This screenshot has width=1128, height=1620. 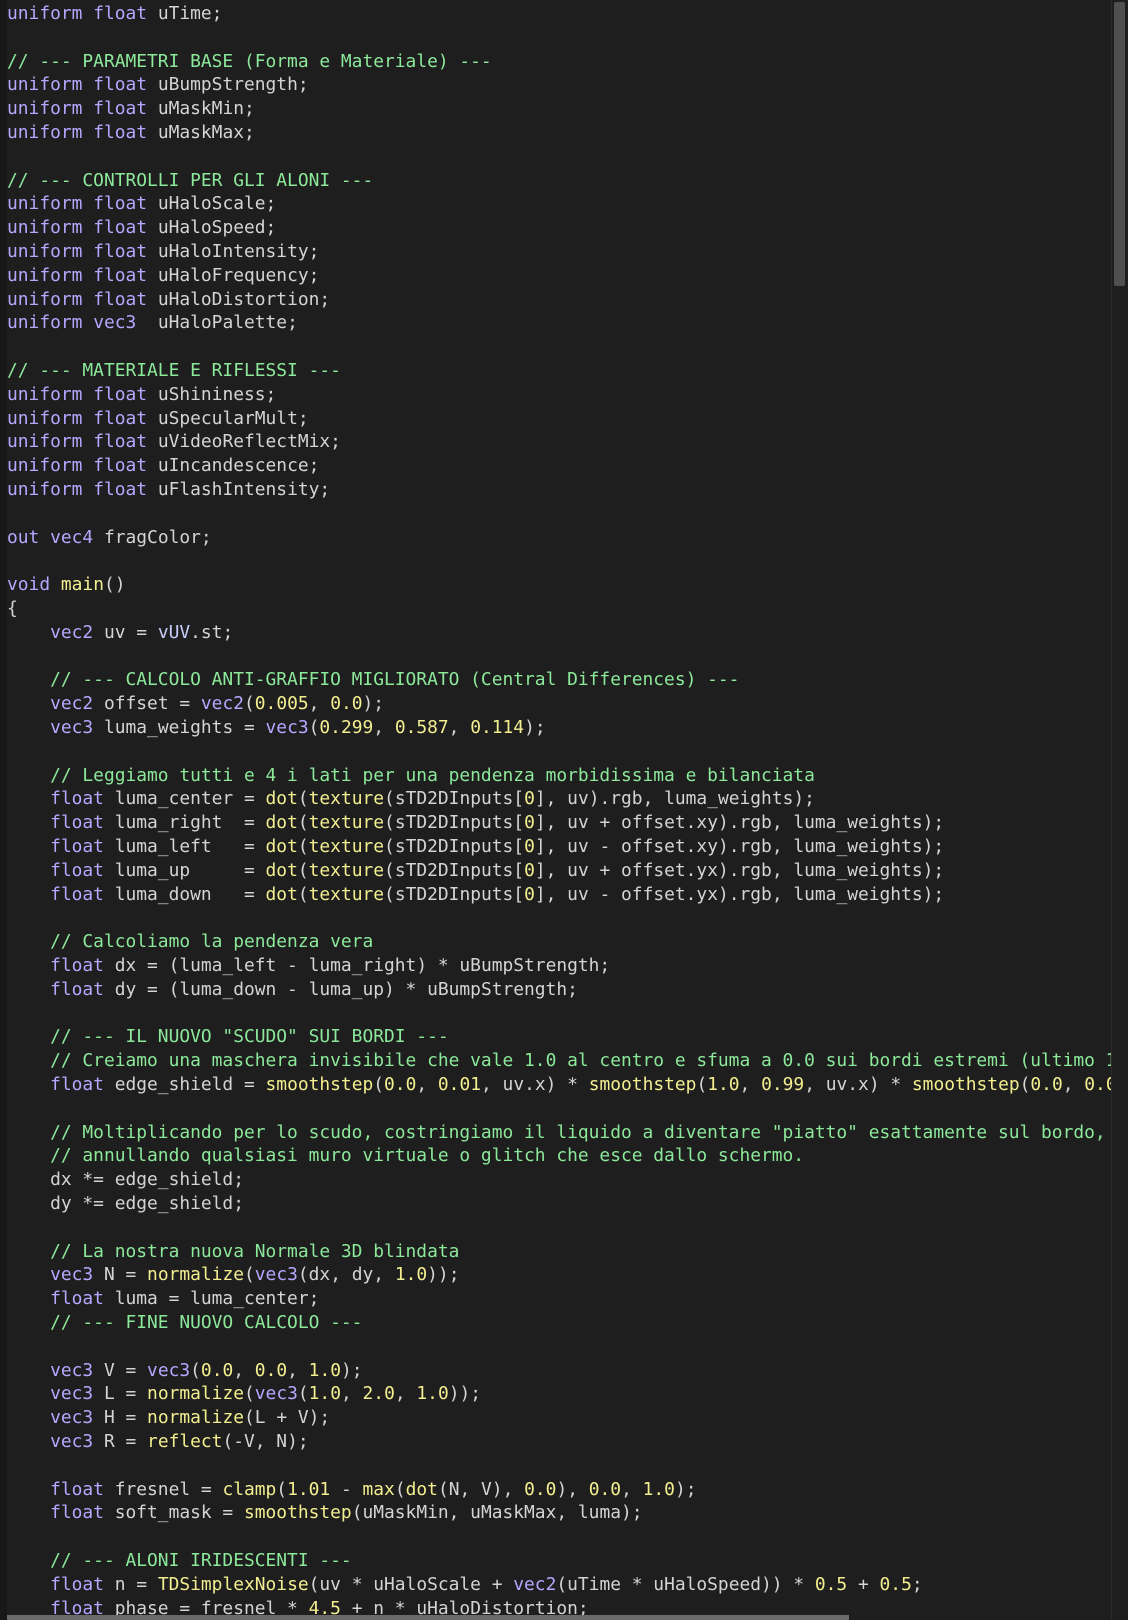 What do you see at coordinates (378, 1394) in the screenshot?
I see `number-token: 2.0` at bounding box center [378, 1394].